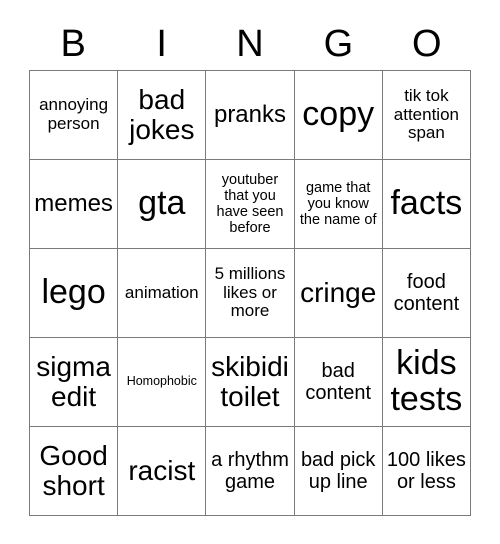 This screenshot has width=500, height=544. I want to click on bingo-cell: skibidi toilet, so click(250, 382).